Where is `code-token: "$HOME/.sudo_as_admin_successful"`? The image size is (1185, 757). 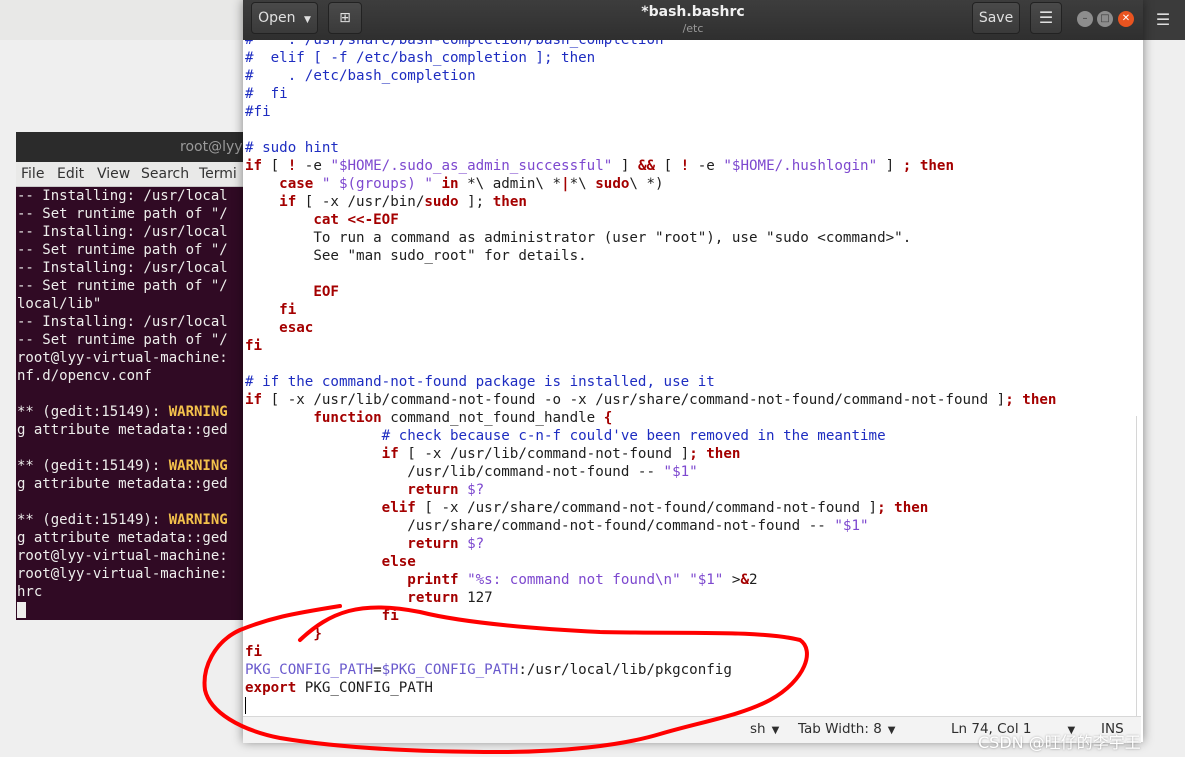 code-token: "$HOME/.sudo_as_admin_successful" is located at coordinates (471, 166).